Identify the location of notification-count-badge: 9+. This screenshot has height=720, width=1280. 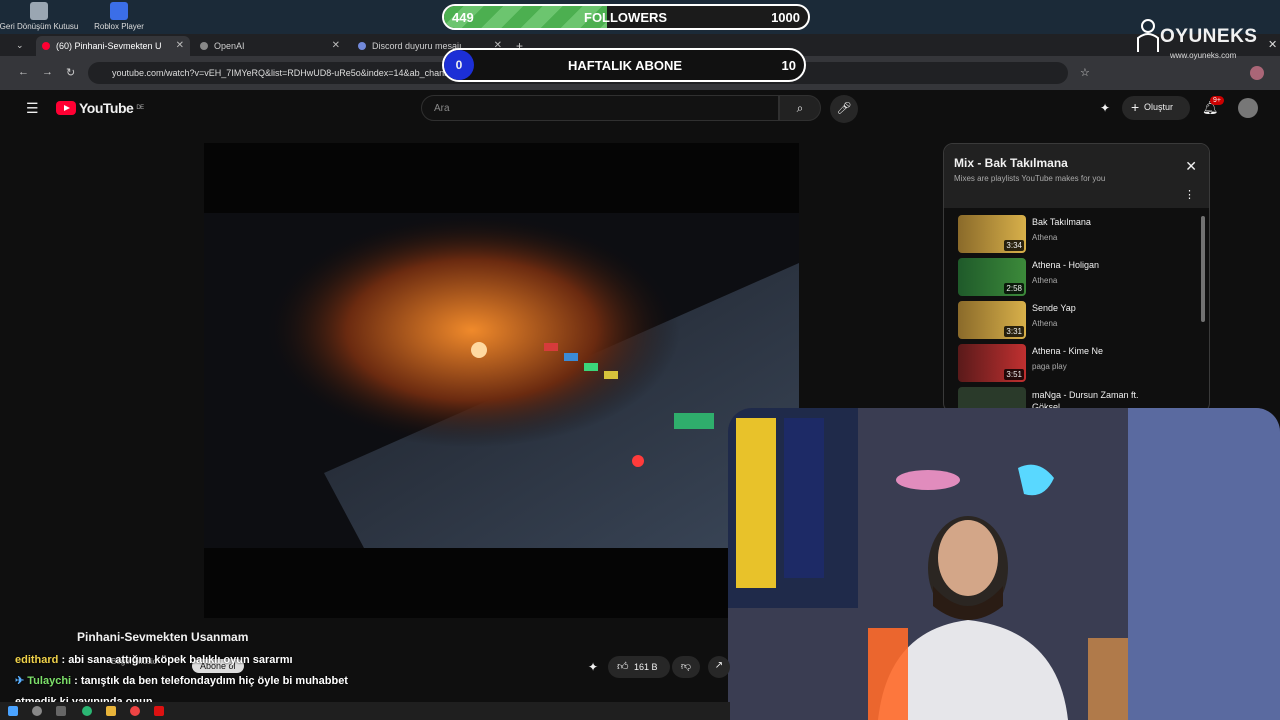
(1217, 100).